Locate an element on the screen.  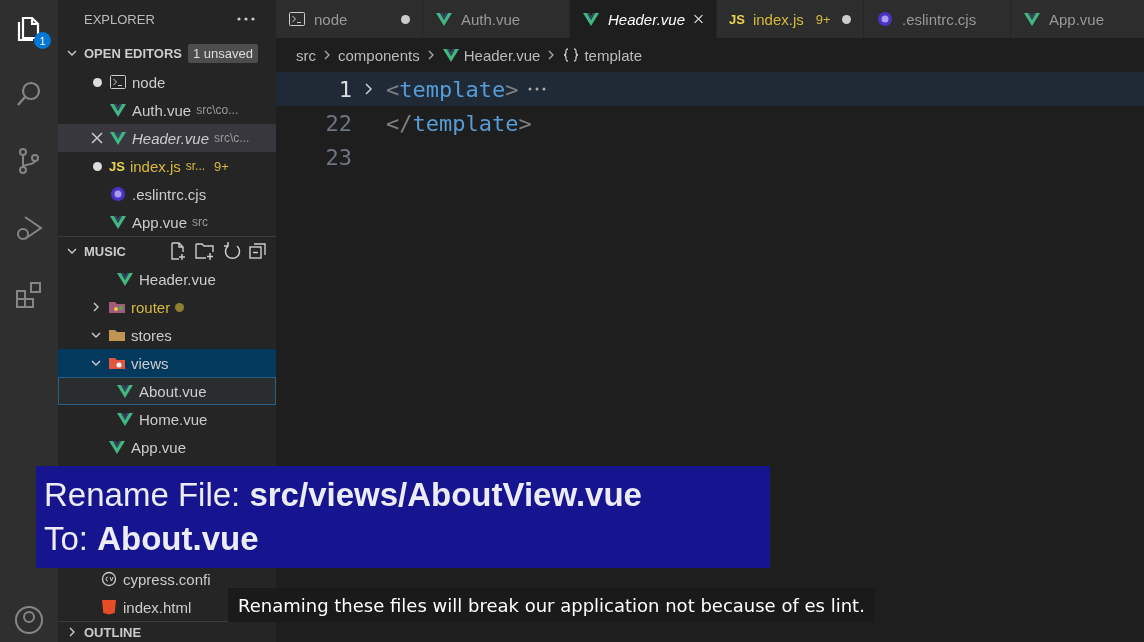
editor-tab: App.vue is located at coordinates (1077, 19).